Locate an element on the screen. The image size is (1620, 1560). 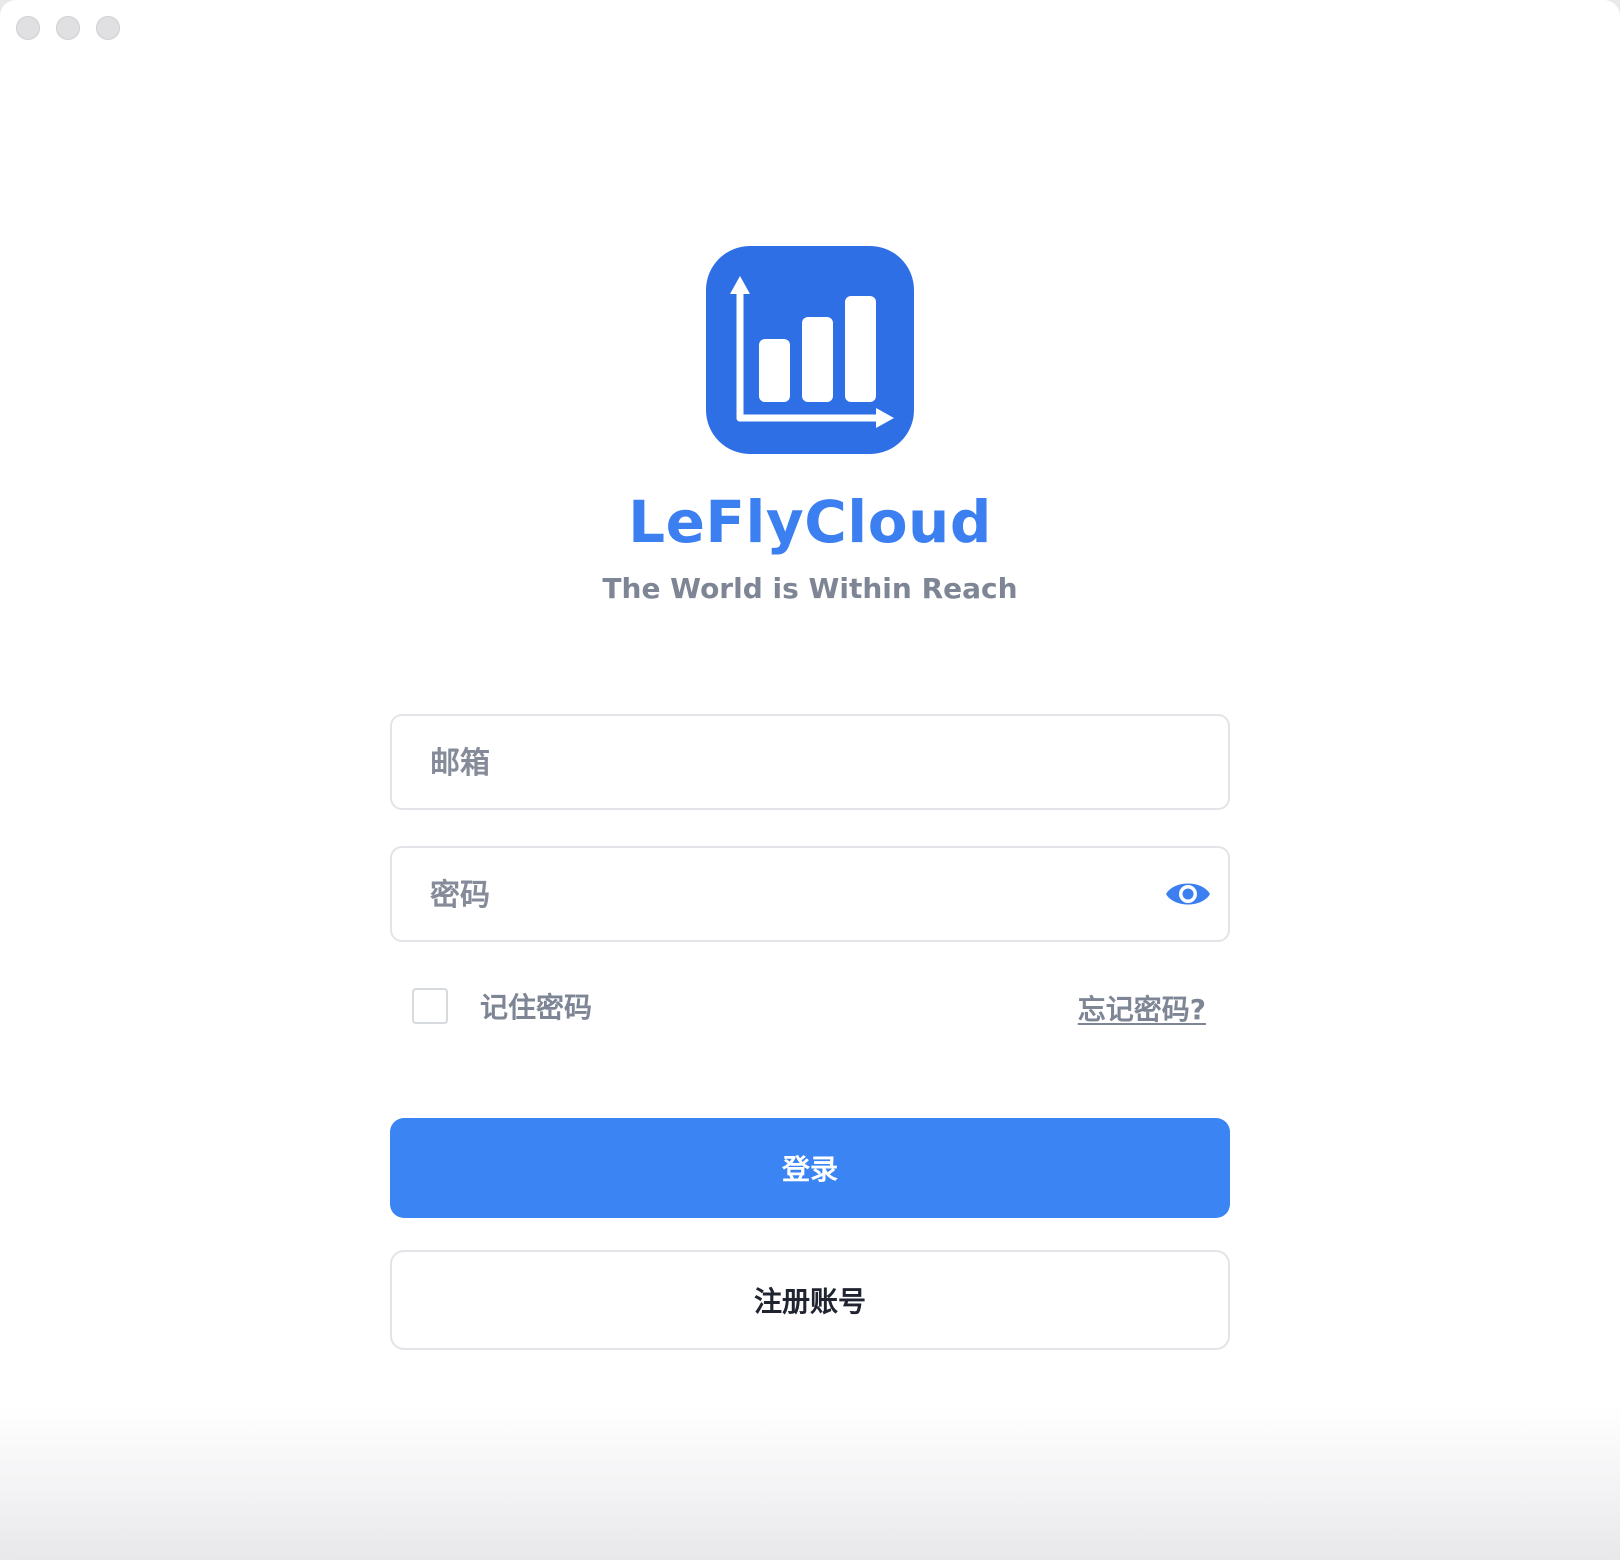
zoom-window-button is located at coordinates (108, 28).